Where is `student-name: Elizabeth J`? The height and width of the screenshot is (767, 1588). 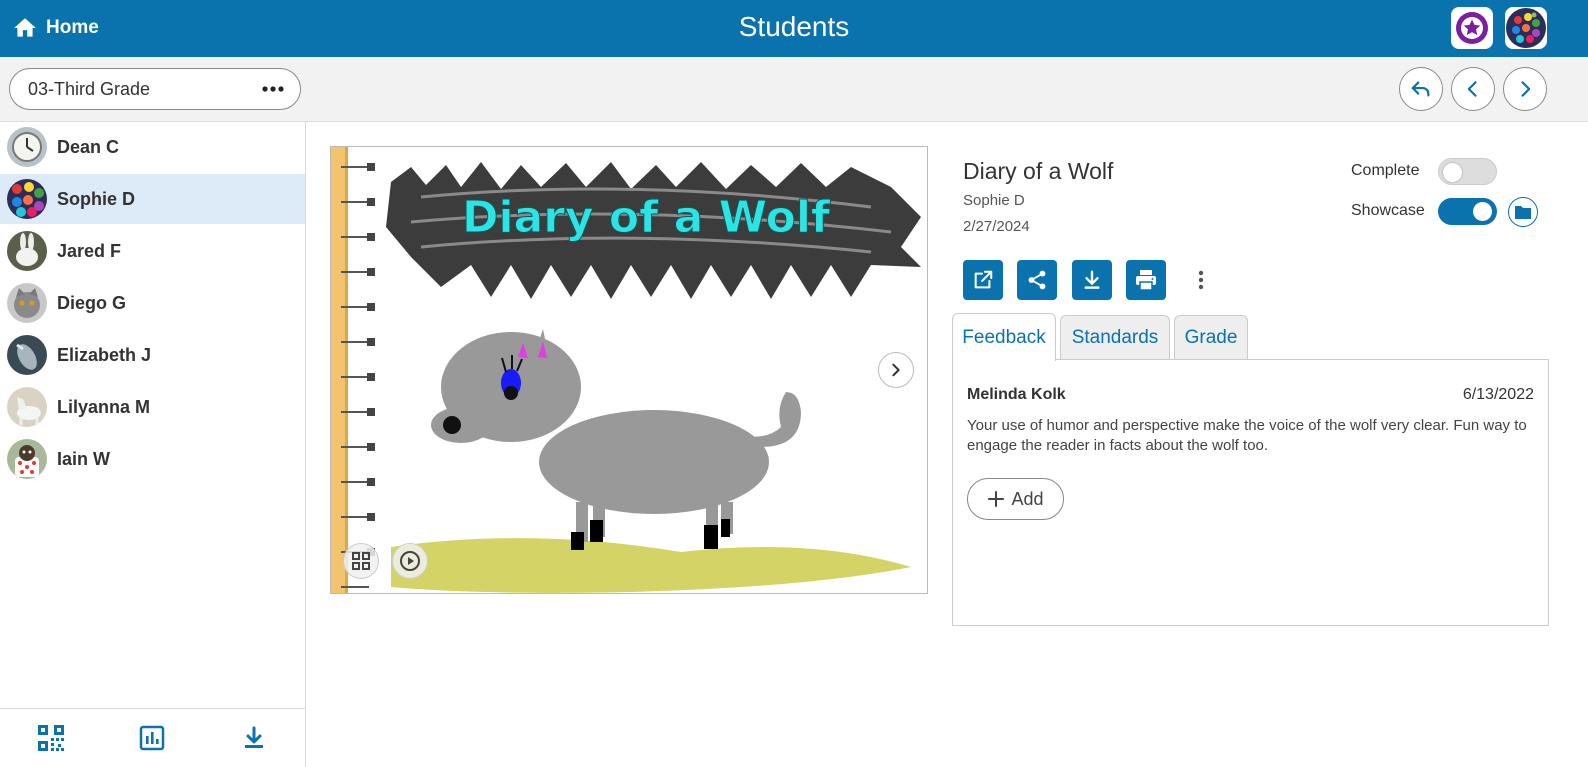
student-name: Elizabeth J is located at coordinates (104, 354).